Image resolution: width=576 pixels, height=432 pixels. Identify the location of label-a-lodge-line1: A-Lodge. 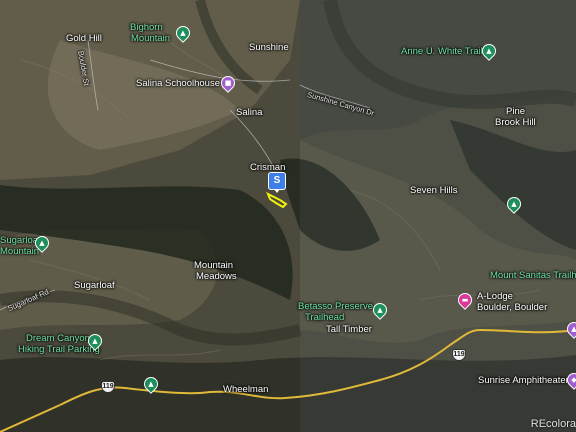
(495, 296).